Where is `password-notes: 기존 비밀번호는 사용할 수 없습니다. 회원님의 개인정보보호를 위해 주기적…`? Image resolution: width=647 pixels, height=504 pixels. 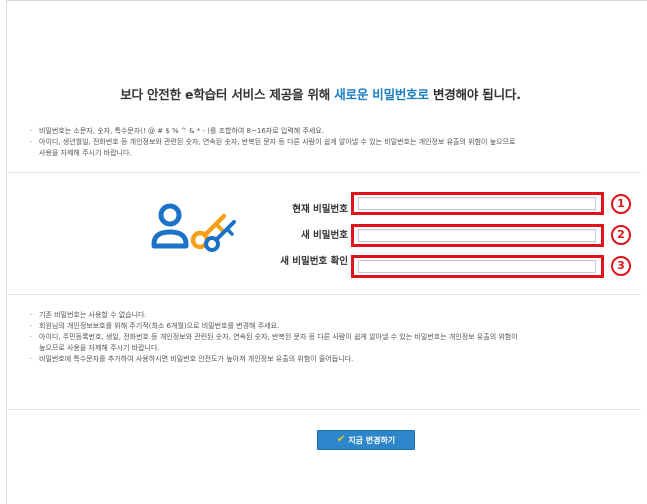
password-notes: 기존 비밀번호는 사용할 수 없습니다. 회원님의 개인정보보호를 위해 주기적… is located at coordinates (335, 337).